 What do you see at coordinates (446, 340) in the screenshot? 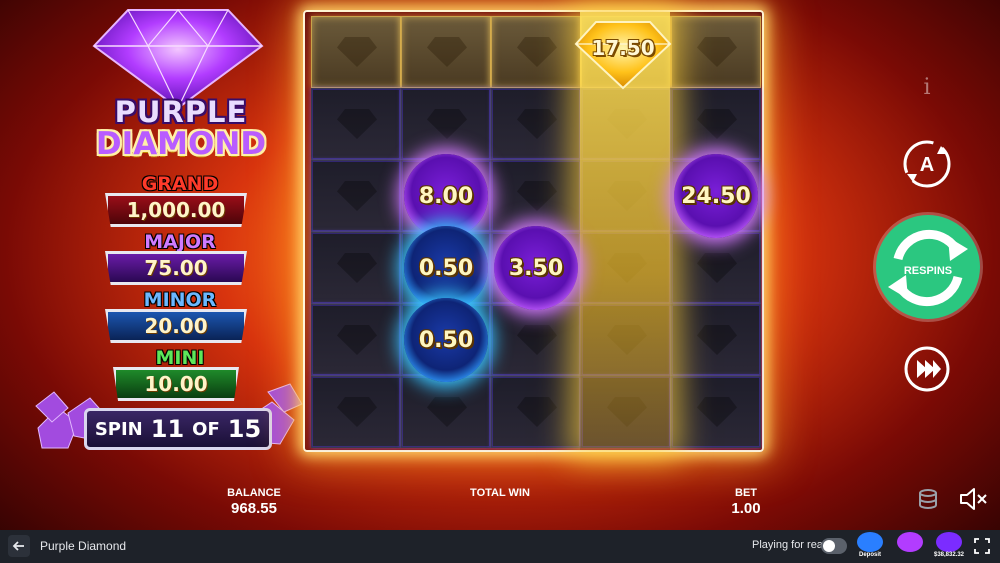
I see `prize-orb: 0.50` at bounding box center [446, 340].